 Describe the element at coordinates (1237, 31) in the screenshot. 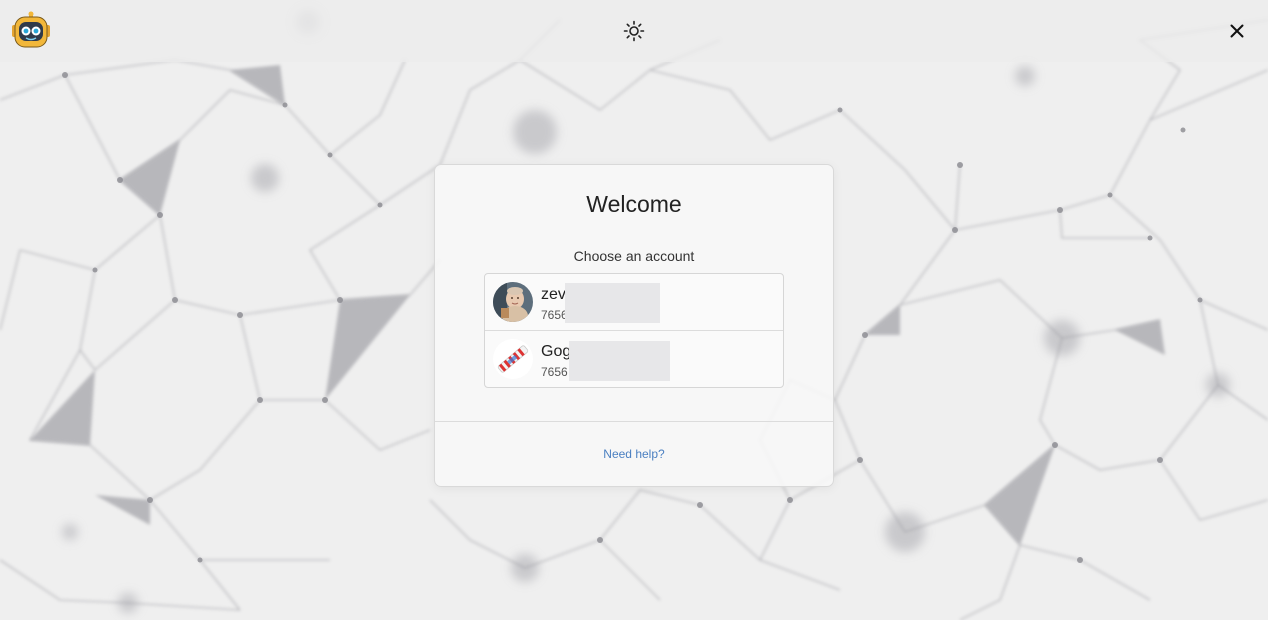

I see `close-icon` at that location.